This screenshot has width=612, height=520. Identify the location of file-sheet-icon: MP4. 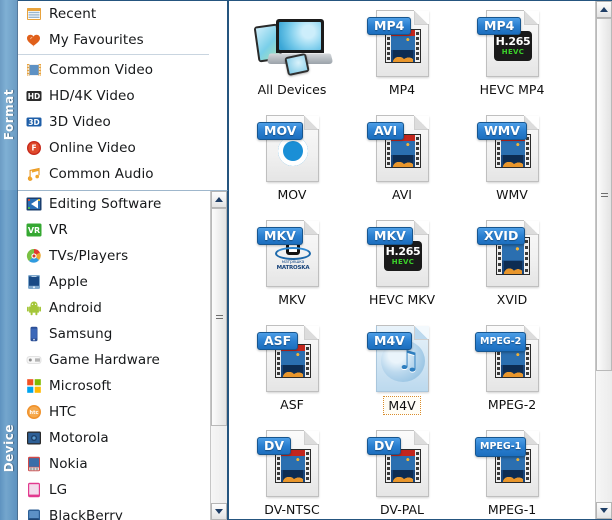
(398, 43).